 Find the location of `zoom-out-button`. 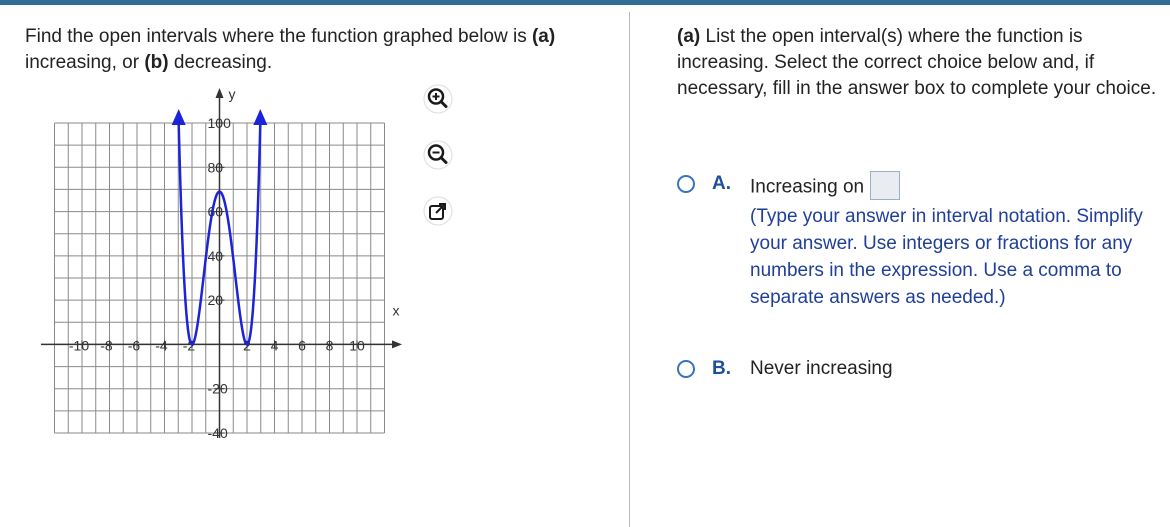

zoom-out-button is located at coordinates (438, 155).